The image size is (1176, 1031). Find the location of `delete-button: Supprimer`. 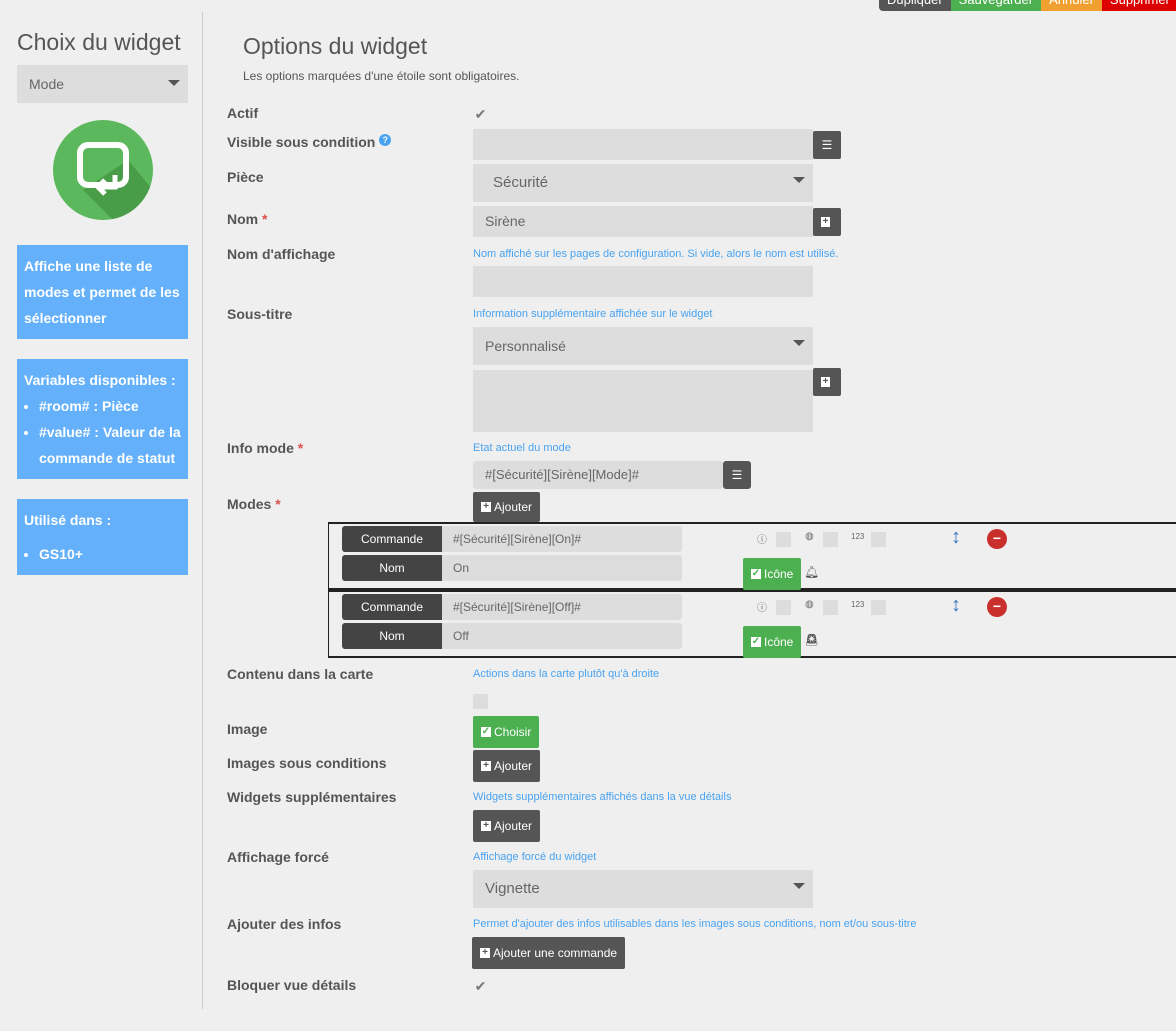

delete-button: Supprimer is located at coordinates (1138, 5).